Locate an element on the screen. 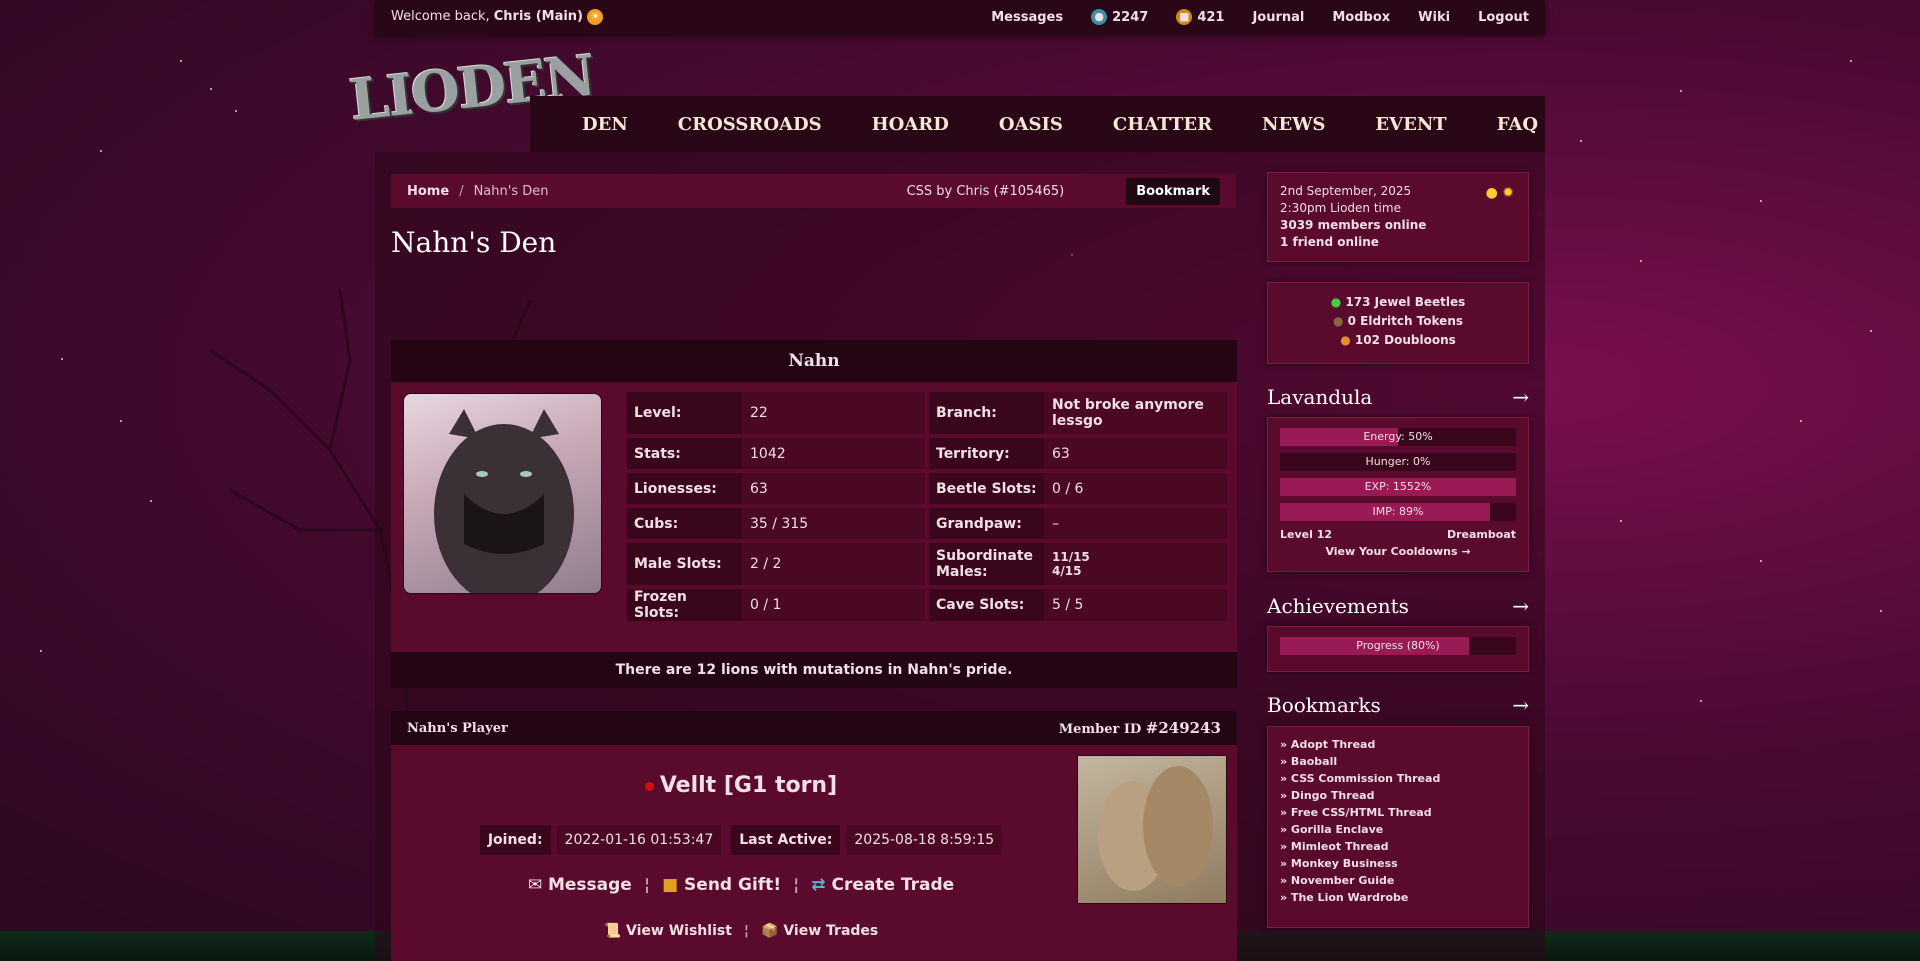 This screenshot has height=961, width=1920. message-button: ✉ Message is located at coordinates (580, 885).